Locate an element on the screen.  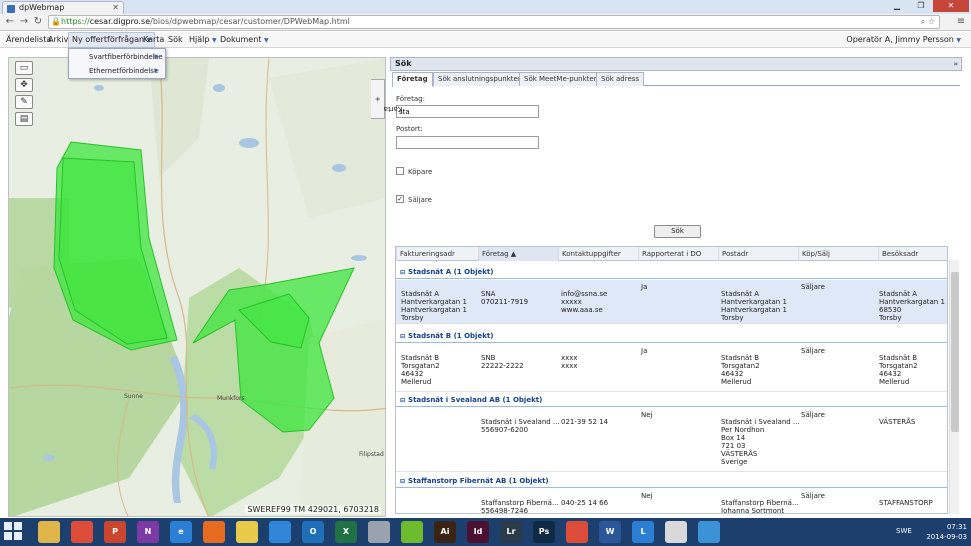
tab-meetme: Sök MeetMe-punkter is located at coordinates (560, 79).